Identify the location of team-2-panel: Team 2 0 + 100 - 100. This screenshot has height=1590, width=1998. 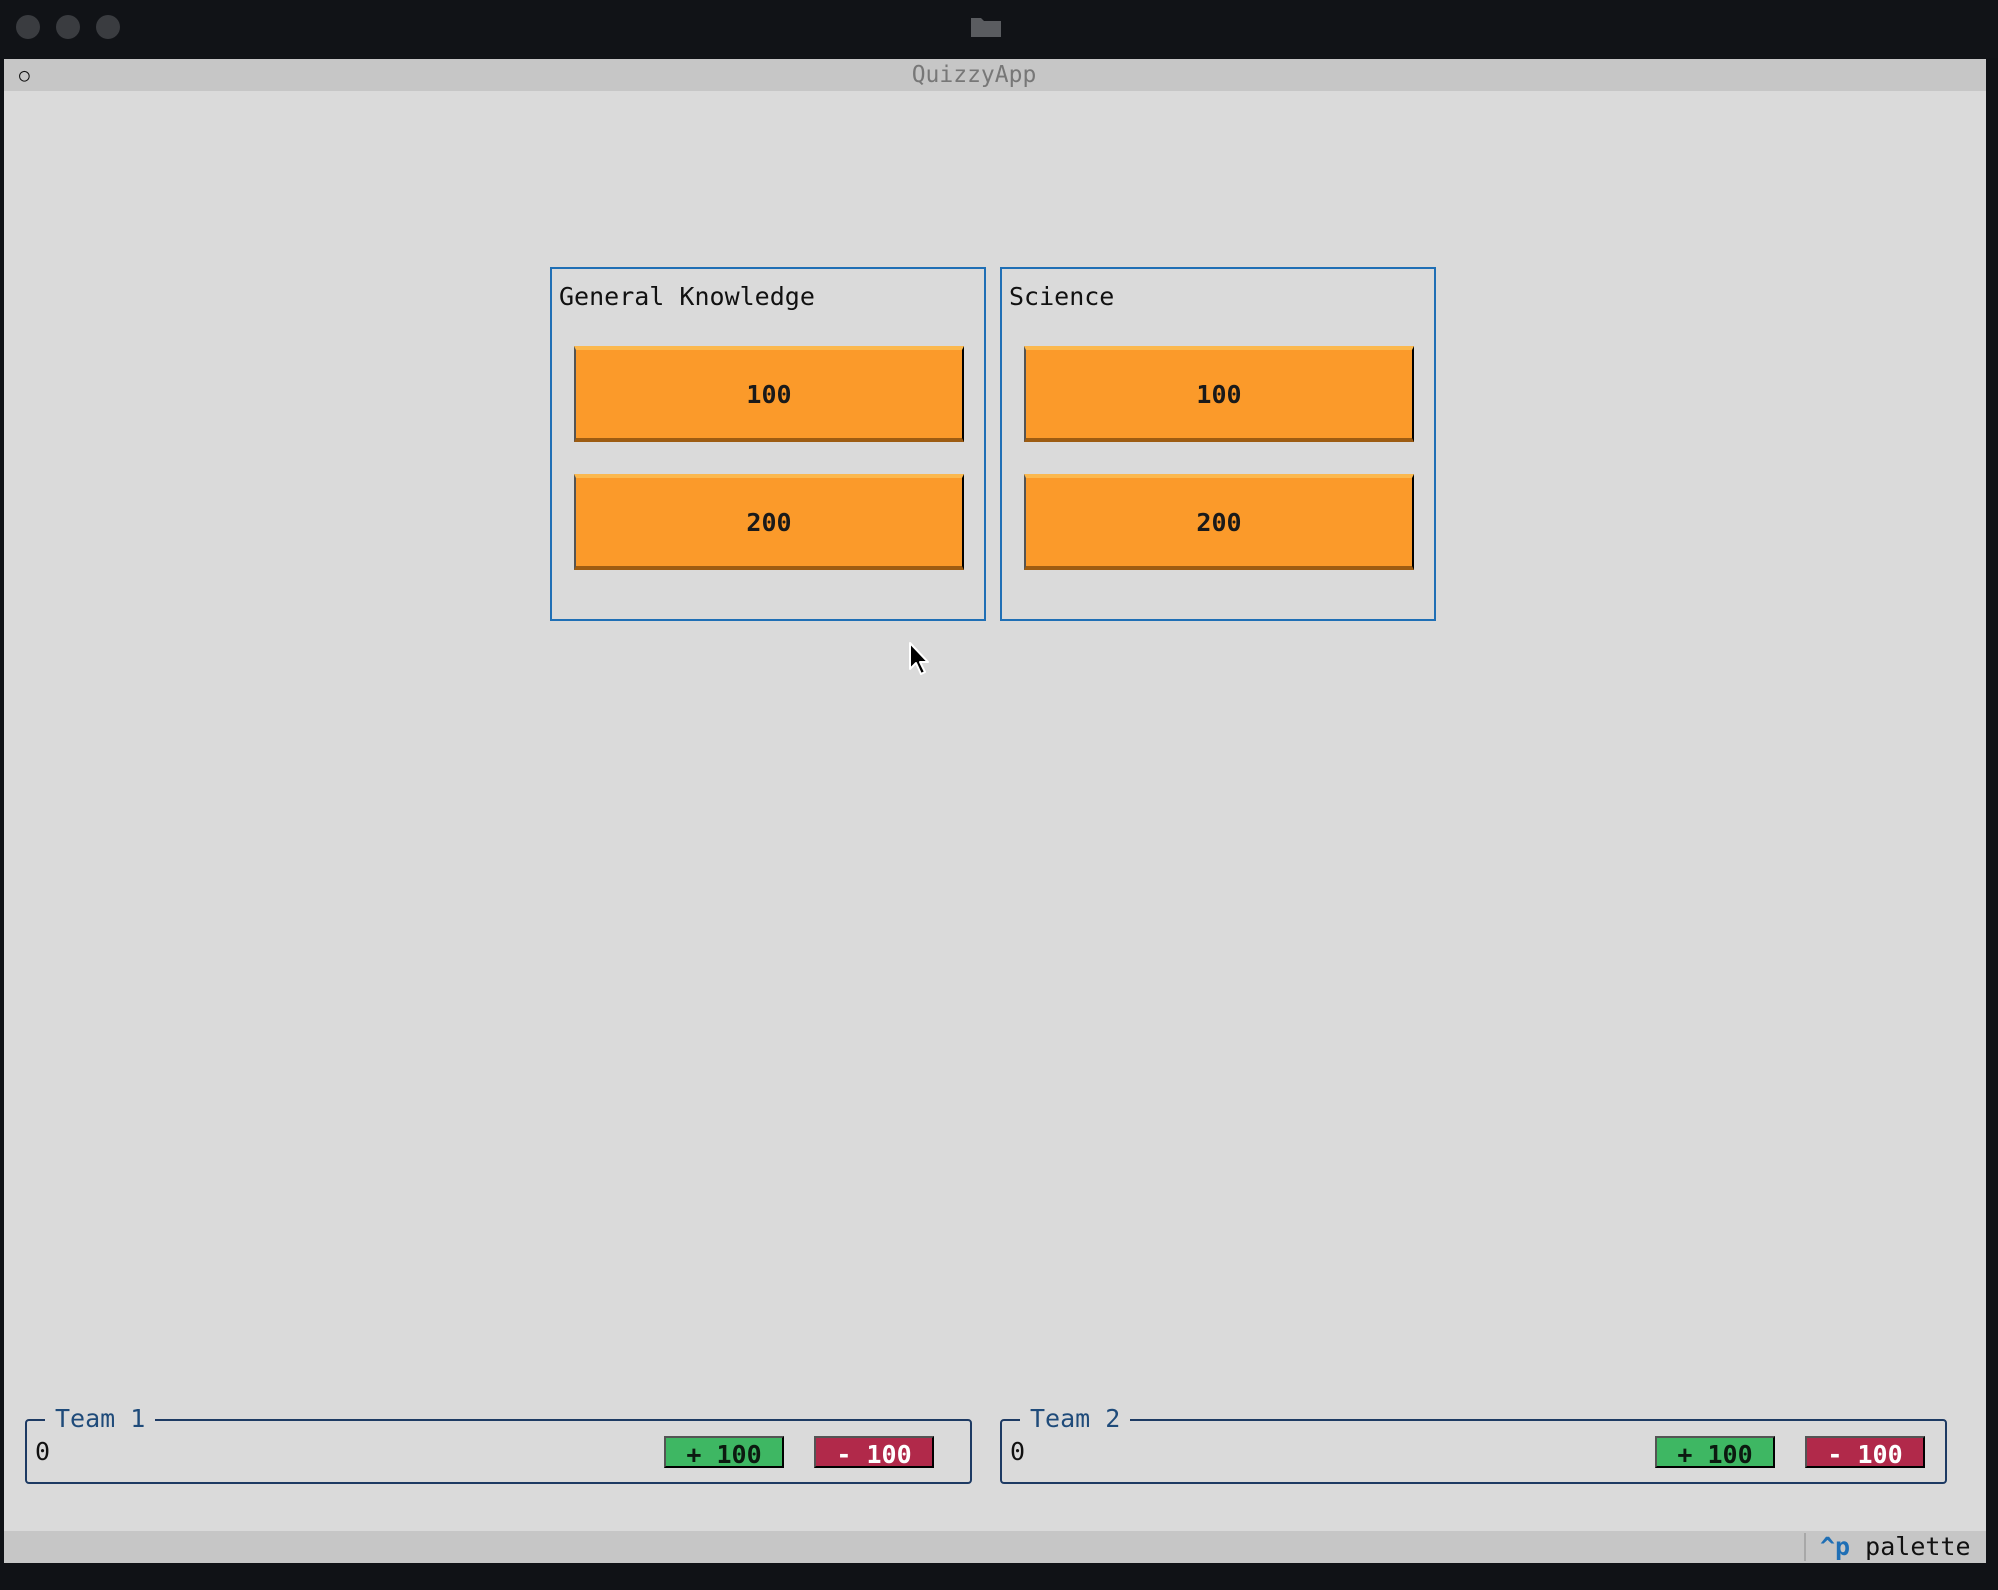
(1473, 1444).